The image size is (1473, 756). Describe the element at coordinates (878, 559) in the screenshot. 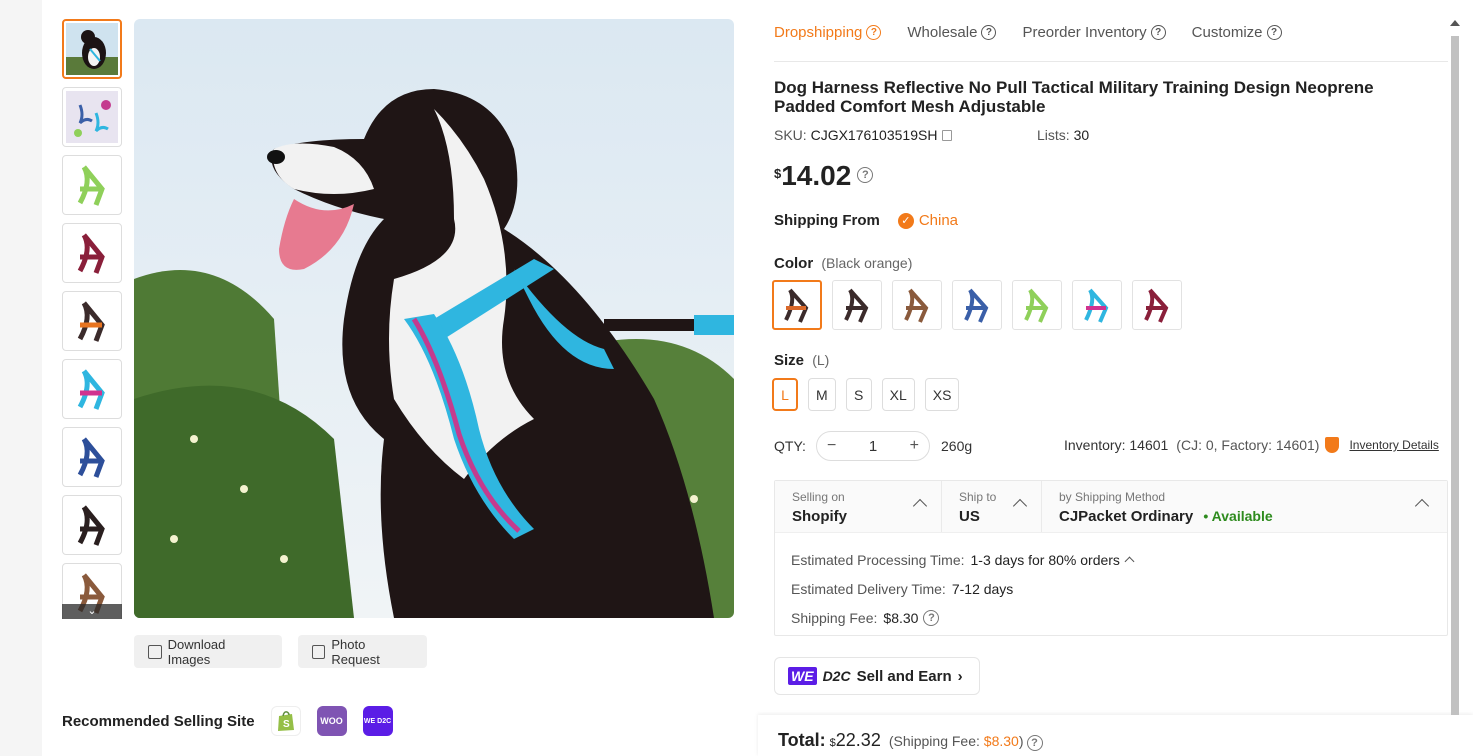

I see `processing-label: Estimated Processing Time:` at that location.